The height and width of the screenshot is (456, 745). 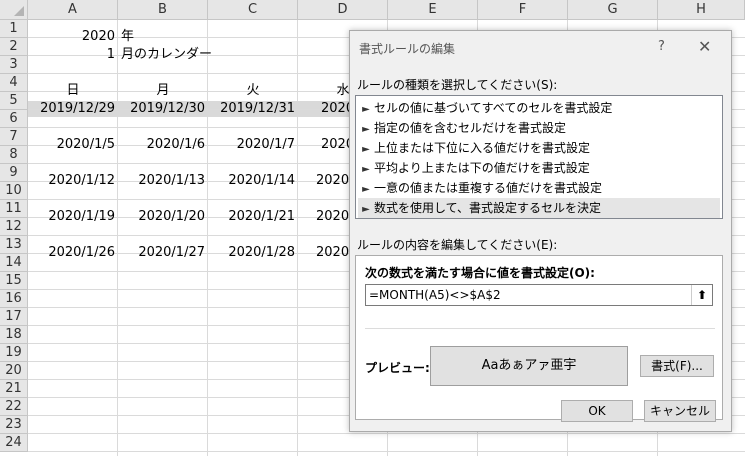 I want to click on row-header-14: 14, so click(x=14, y=263).